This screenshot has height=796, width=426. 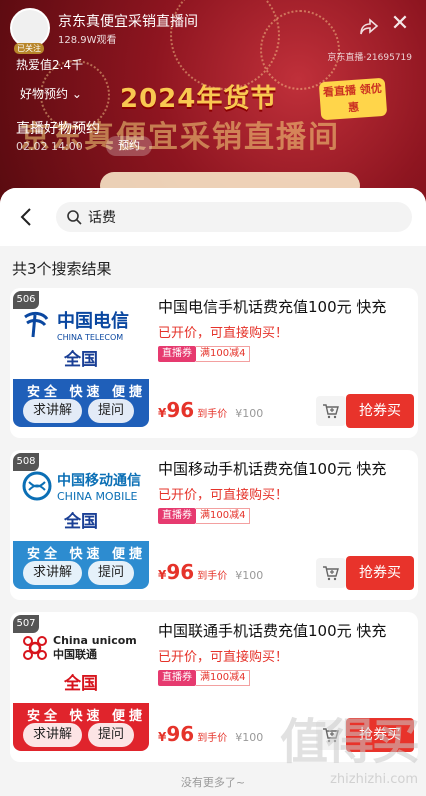 I want to click on back-arrow-icon, so click(x=27, y=217).